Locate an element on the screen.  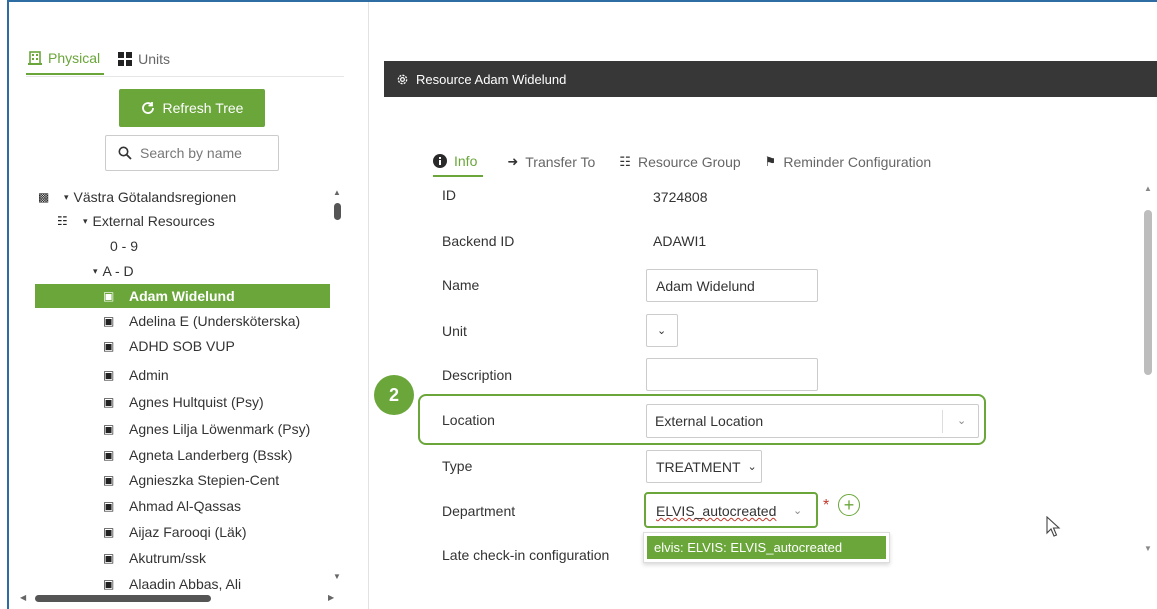
tree-item: ▣ Akutrum/ssk is located at coordinates (154, 558).